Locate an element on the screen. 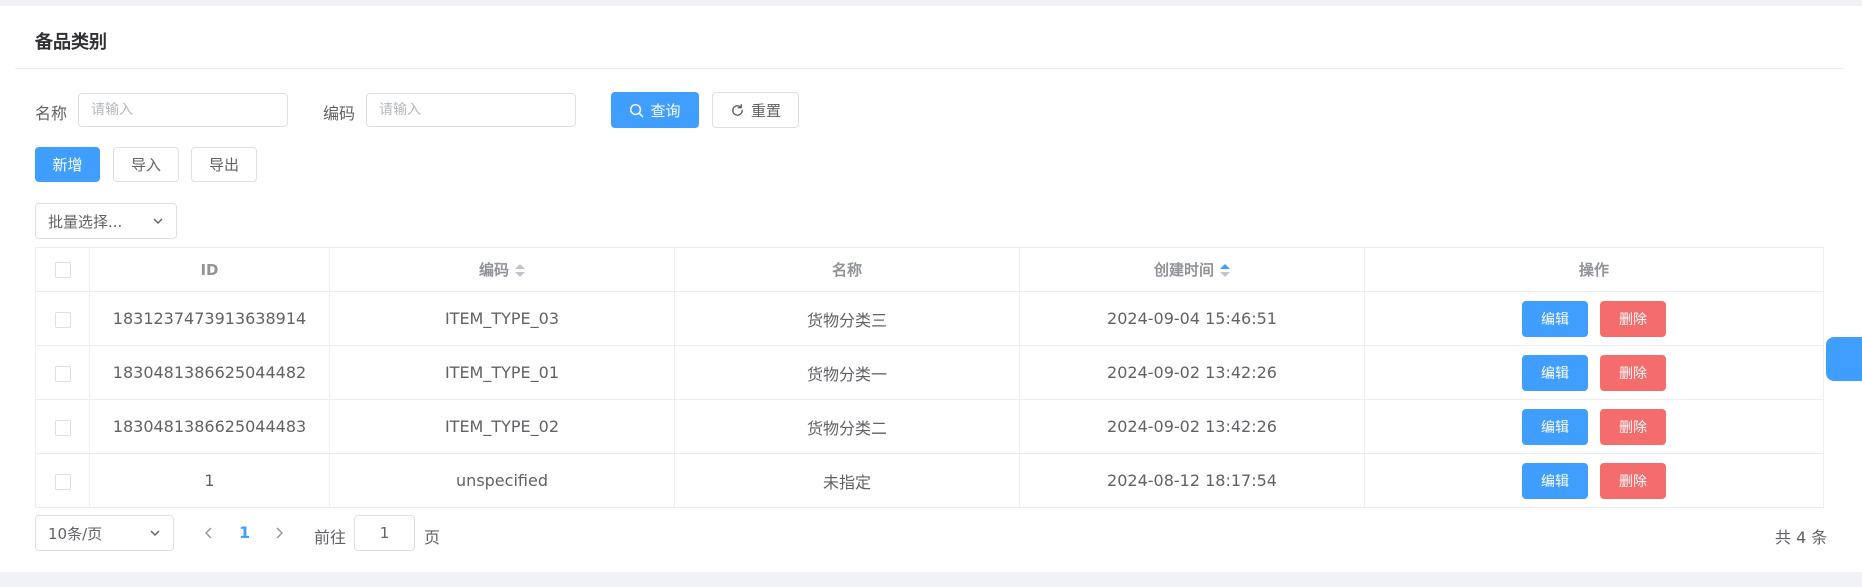 The width and height of the screenshot is (1862, 587). cell-id: 1830481386625044483 is located at coordinates (209, 426).